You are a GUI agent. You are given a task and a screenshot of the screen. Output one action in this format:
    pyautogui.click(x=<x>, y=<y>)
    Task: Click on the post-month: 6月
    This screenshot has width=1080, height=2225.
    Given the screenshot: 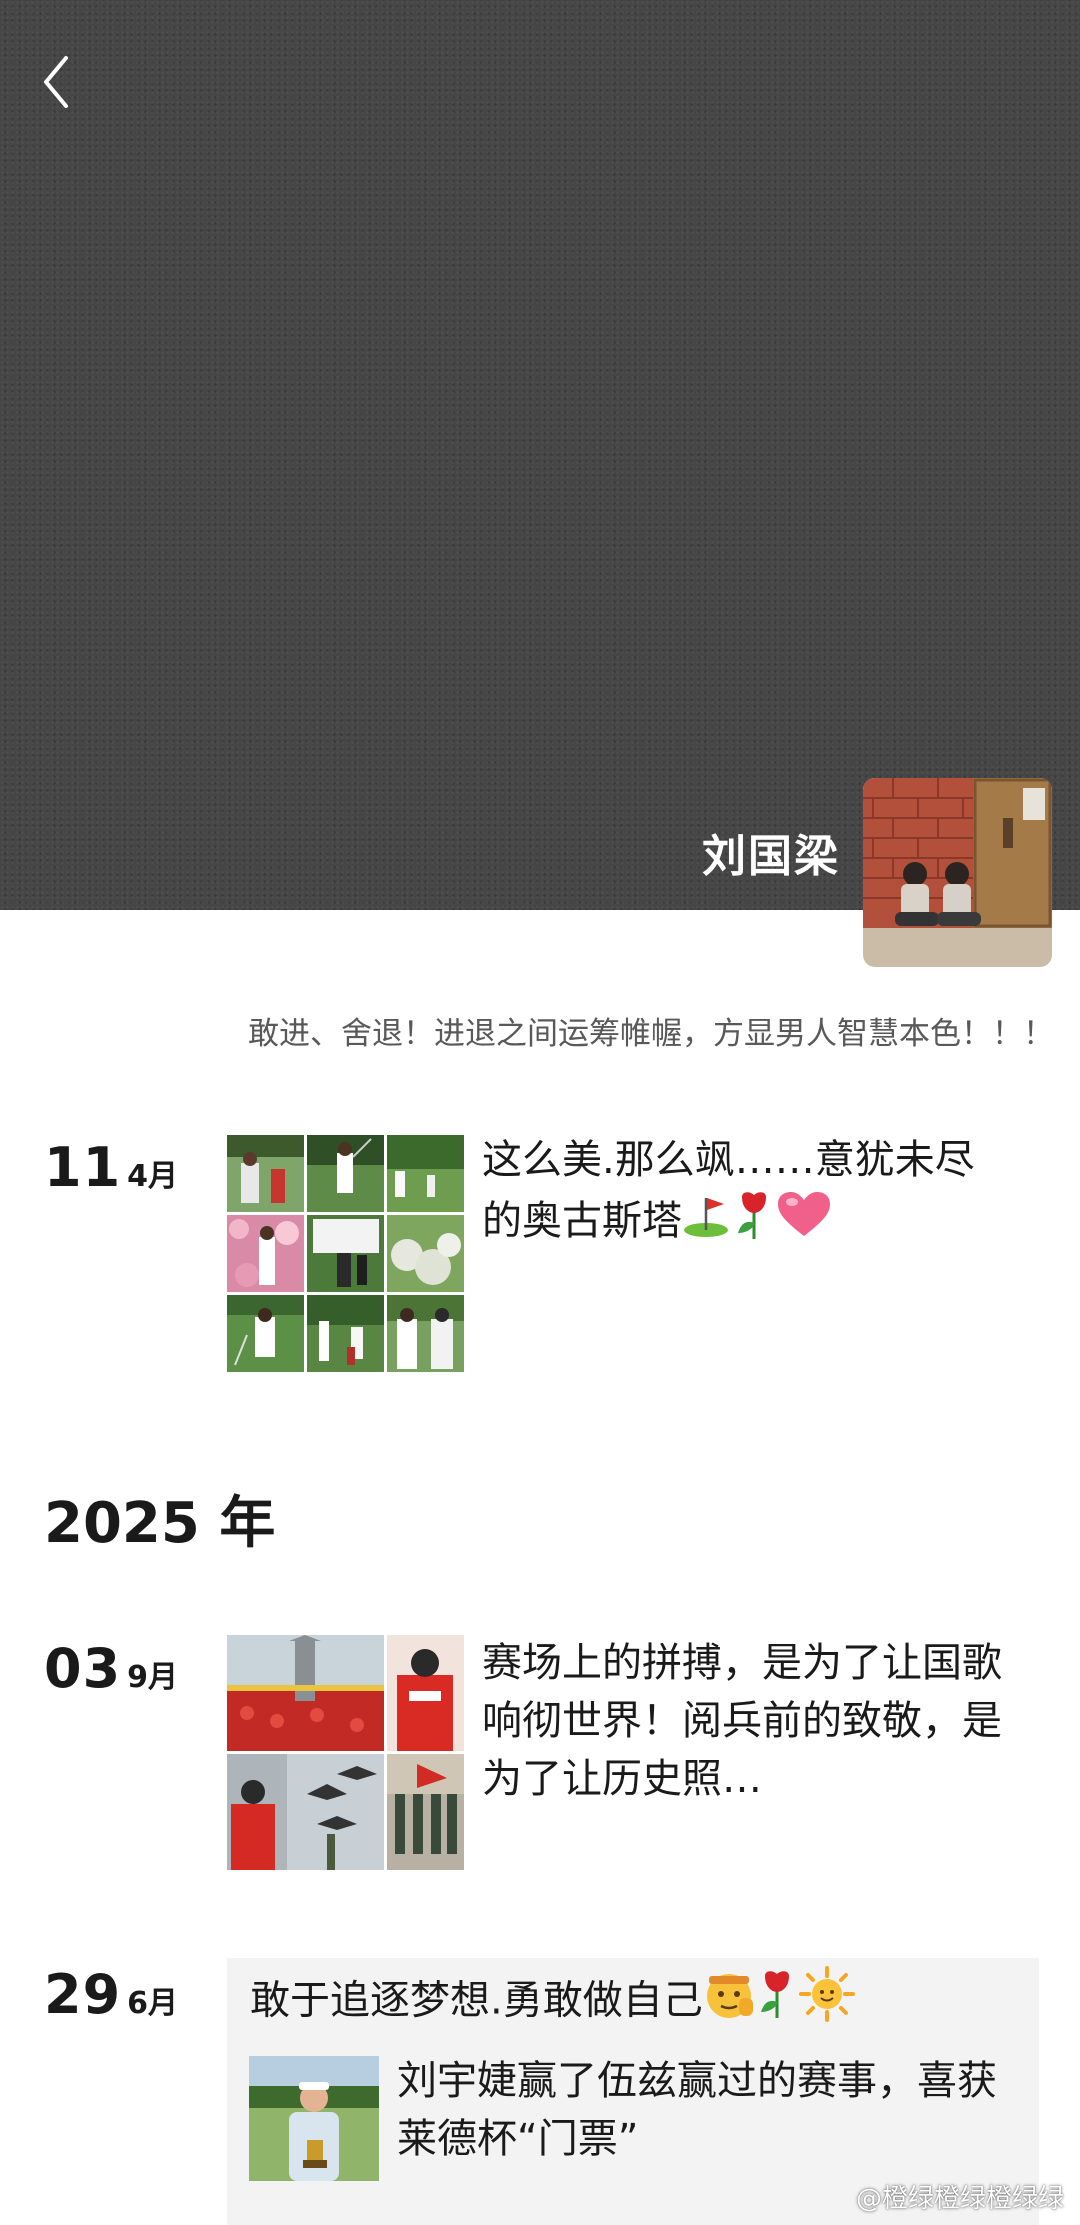 What is the action you would take?
    pyautogui.click(x=153, y=2003)
    